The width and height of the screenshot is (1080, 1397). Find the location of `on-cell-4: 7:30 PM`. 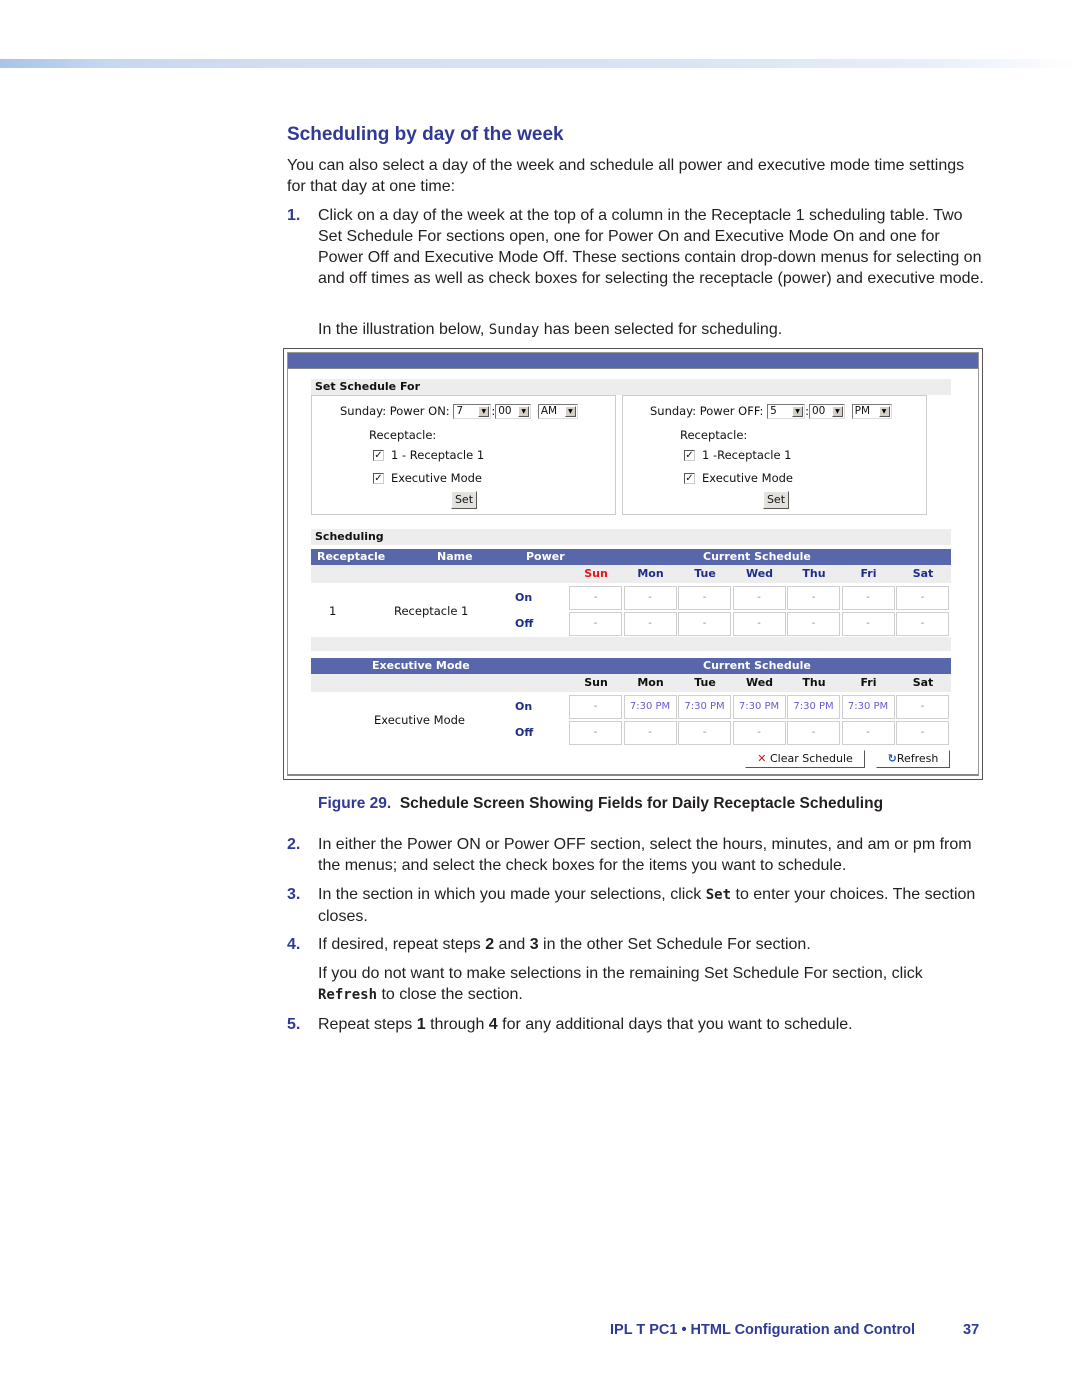

on-cell-4: 7:30 PM is located at coordinates (813, 707).